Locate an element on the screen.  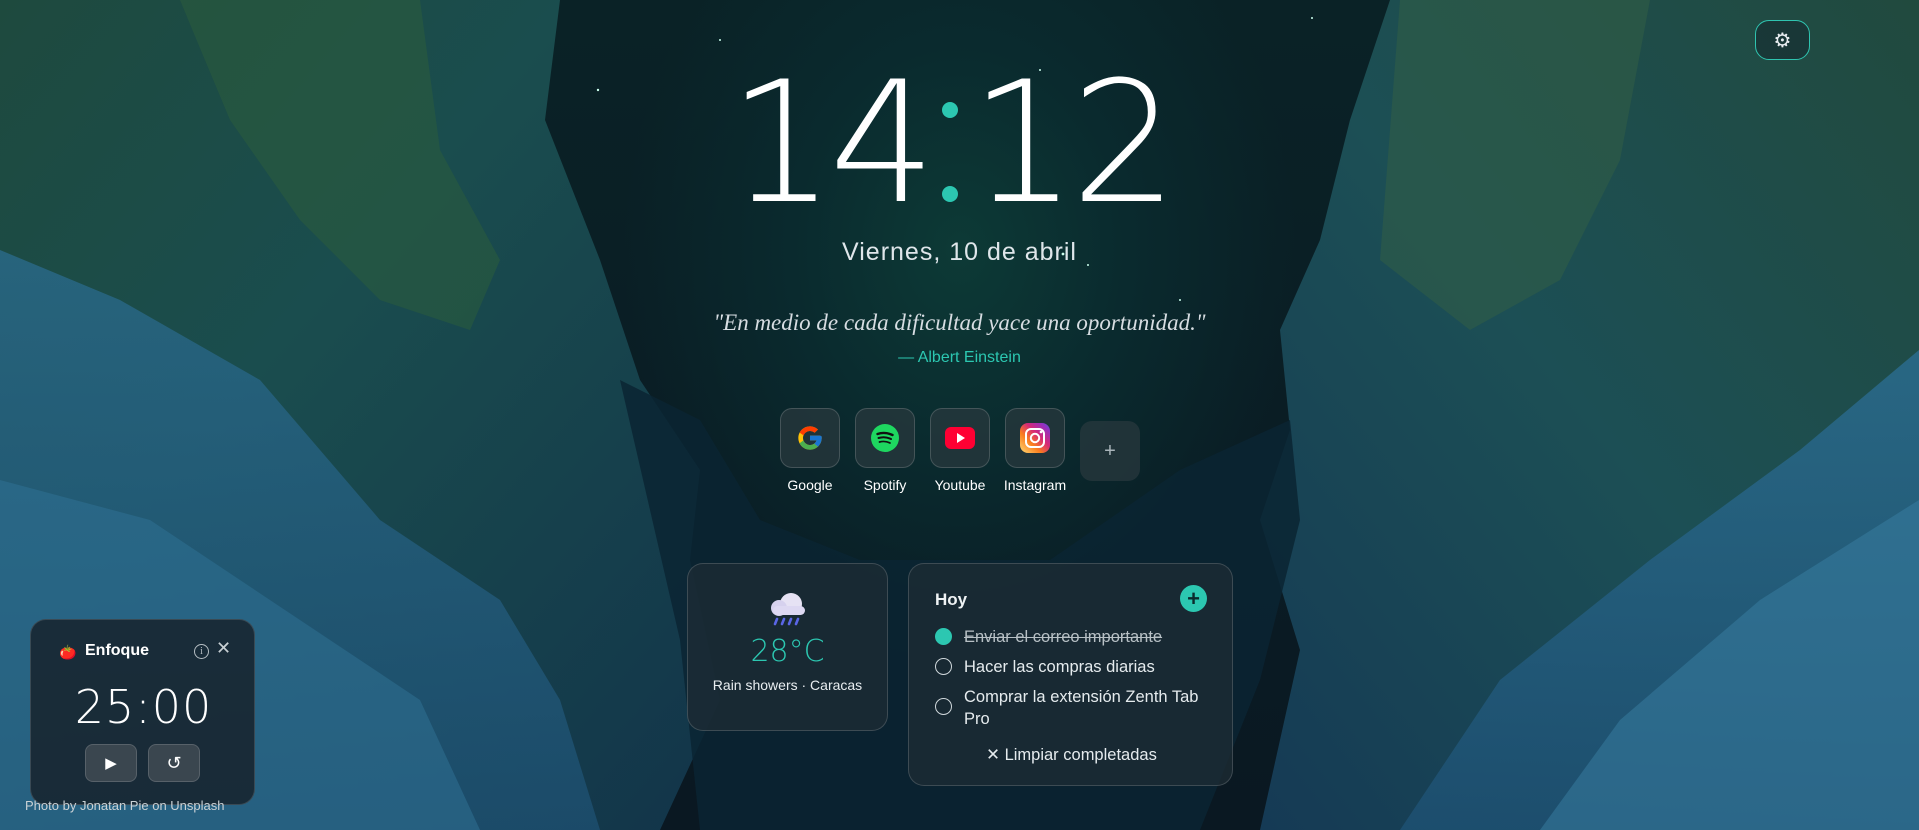
youtube-icon is located at coordinates (960, 438).